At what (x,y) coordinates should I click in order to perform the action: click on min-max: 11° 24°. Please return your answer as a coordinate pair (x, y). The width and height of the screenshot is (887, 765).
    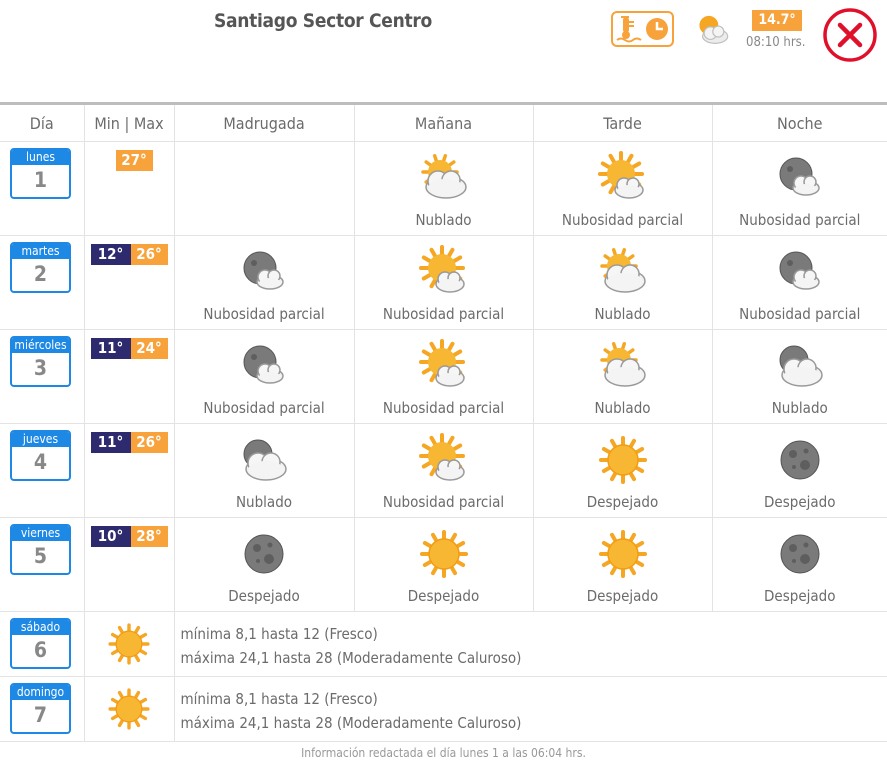
    Looking at the image, I should click on (129, 348).